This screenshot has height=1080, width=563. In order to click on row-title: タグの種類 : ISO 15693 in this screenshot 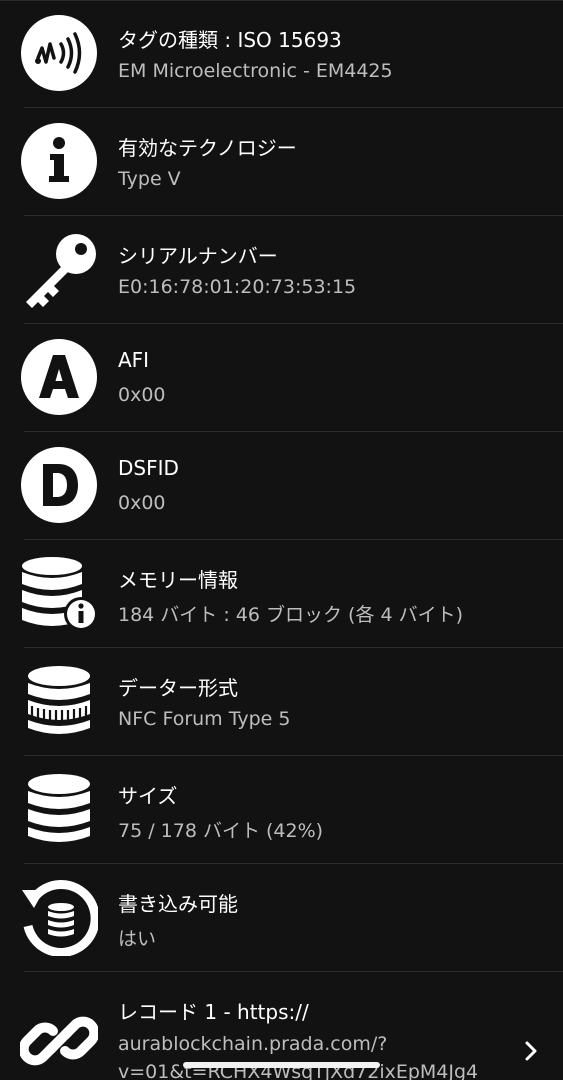, I will do `click(230, 40)`.